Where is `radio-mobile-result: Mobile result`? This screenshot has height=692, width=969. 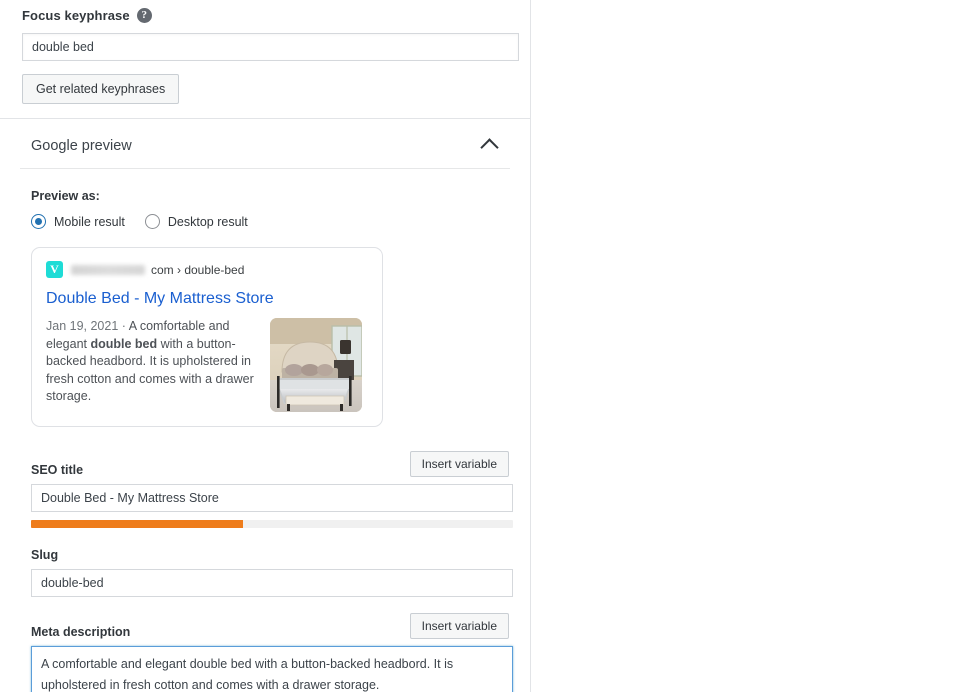
radio-mobile-result: Mobile result is located at coordinates (78, 221).